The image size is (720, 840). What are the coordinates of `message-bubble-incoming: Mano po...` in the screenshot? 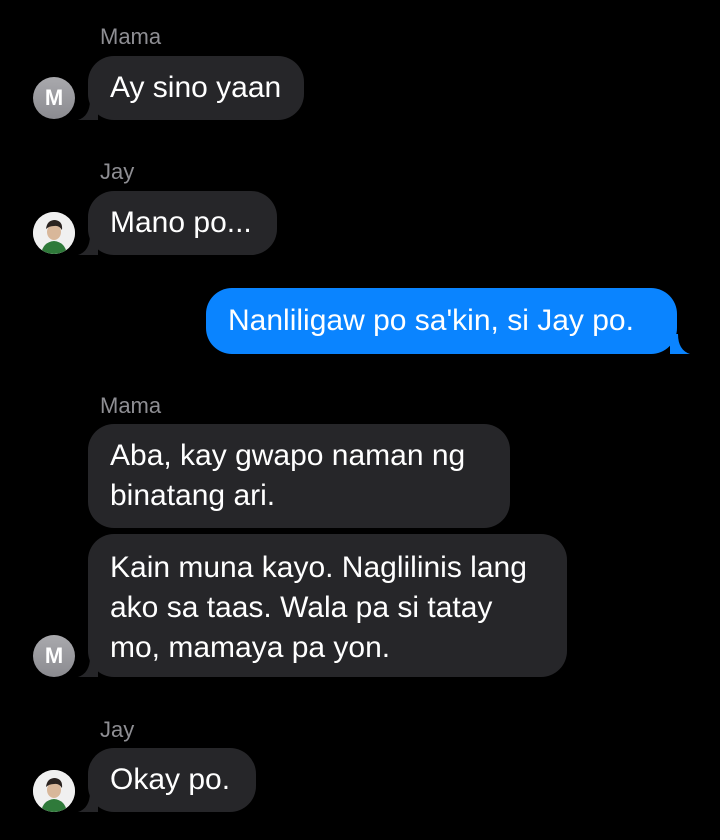 It's located at (182, 223).